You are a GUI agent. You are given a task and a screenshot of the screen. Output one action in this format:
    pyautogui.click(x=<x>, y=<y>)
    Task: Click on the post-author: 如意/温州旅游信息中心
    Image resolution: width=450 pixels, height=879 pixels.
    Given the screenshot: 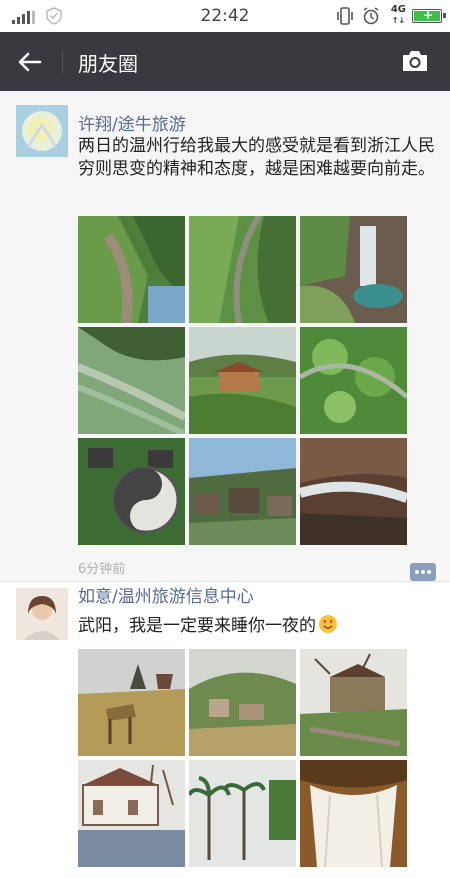 What is the action you would take?
    pyautogui.click(x=166, y=594)
    